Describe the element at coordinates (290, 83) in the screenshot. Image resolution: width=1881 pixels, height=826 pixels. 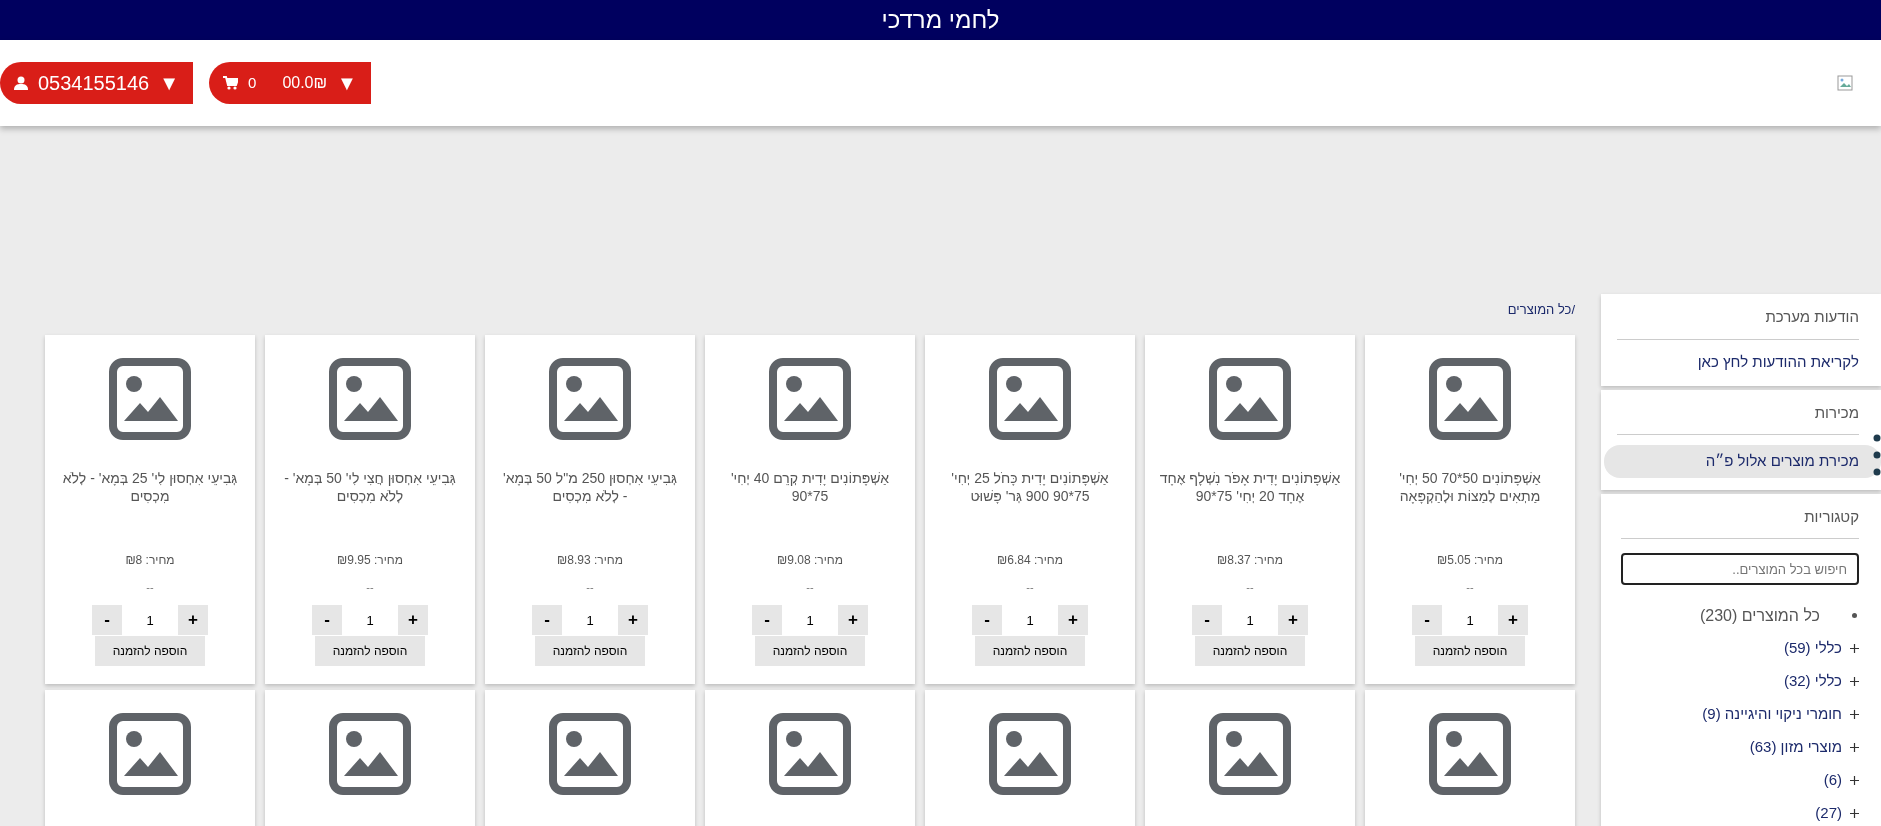
I see `cart-button: 0 00.0₪ ▼` at that location.